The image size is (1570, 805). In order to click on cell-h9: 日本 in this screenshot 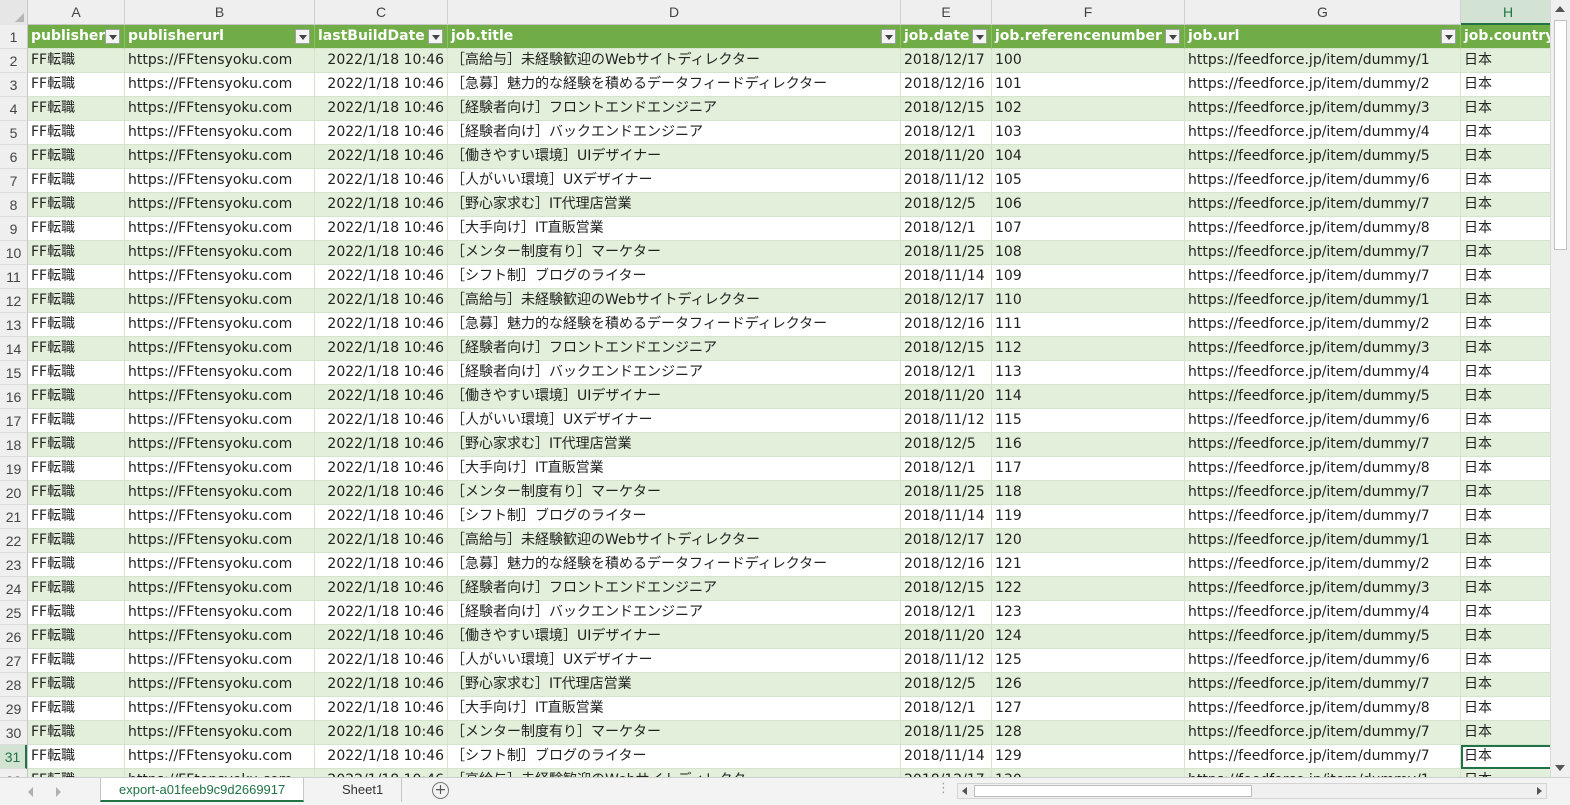, I will do `click(1505, 229)`.